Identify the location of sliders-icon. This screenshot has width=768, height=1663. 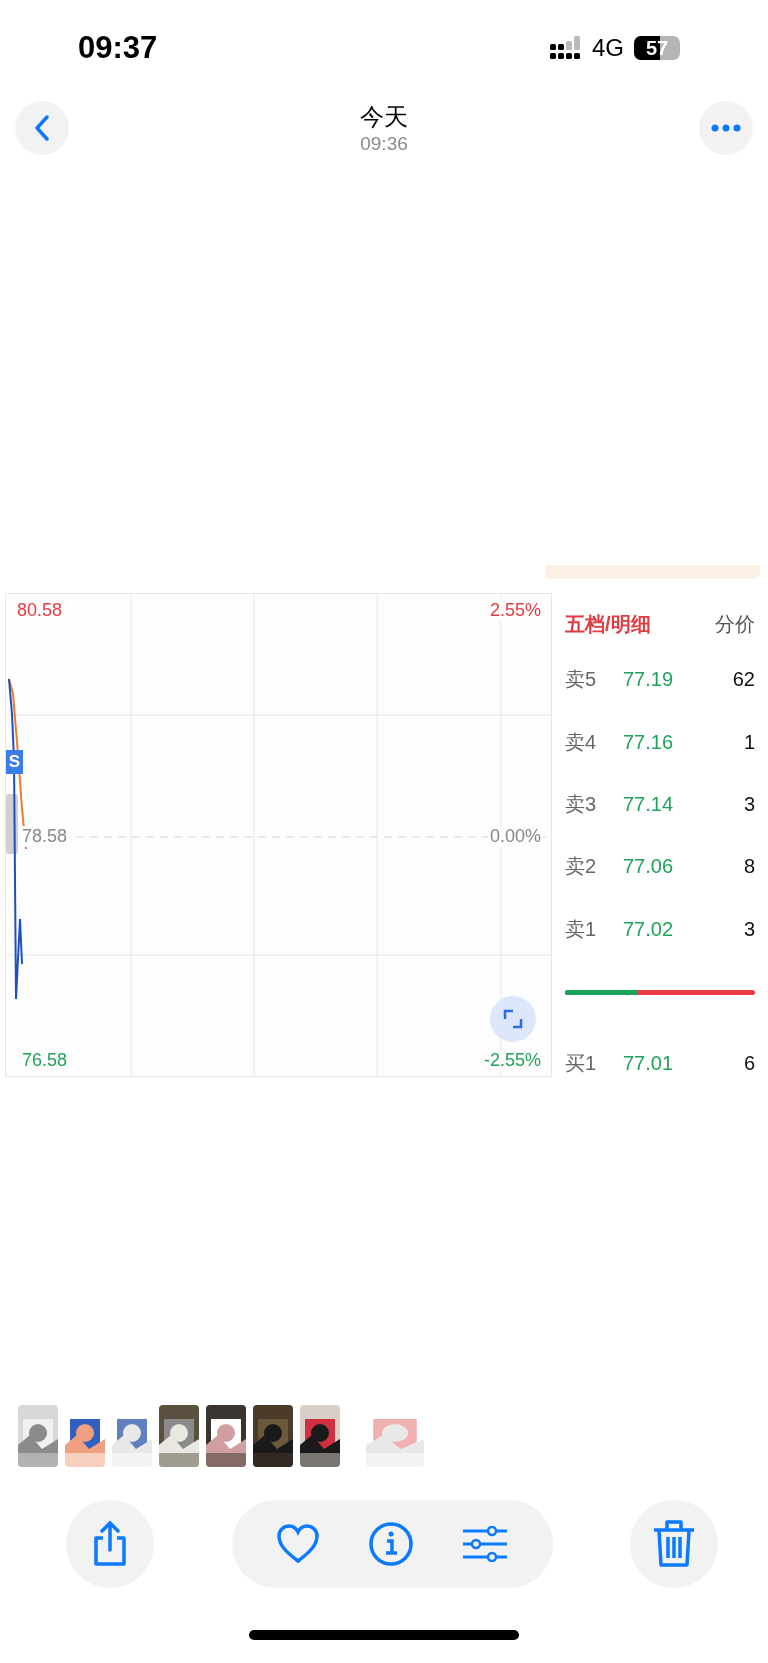
(485, 1544).